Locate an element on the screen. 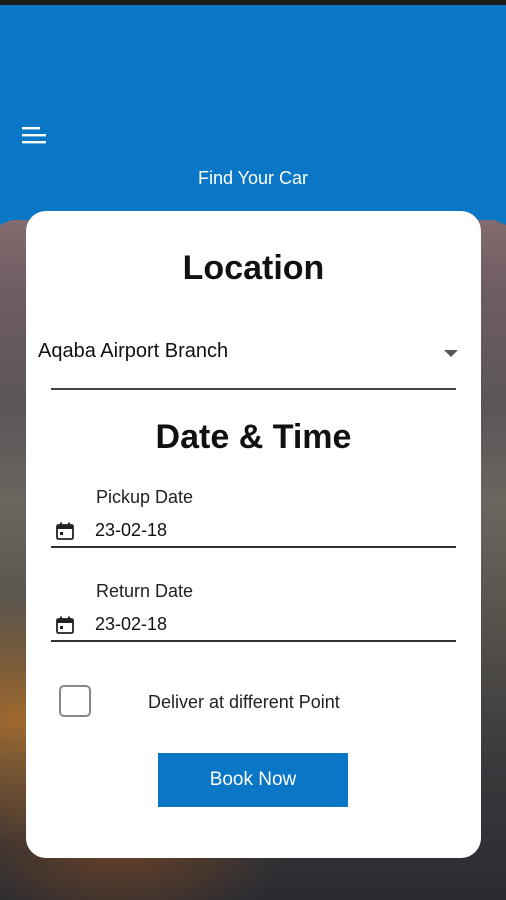 This screenshot has width=506, height=900. deliver-different-point-checkbox is located at coordinates (75, 701).